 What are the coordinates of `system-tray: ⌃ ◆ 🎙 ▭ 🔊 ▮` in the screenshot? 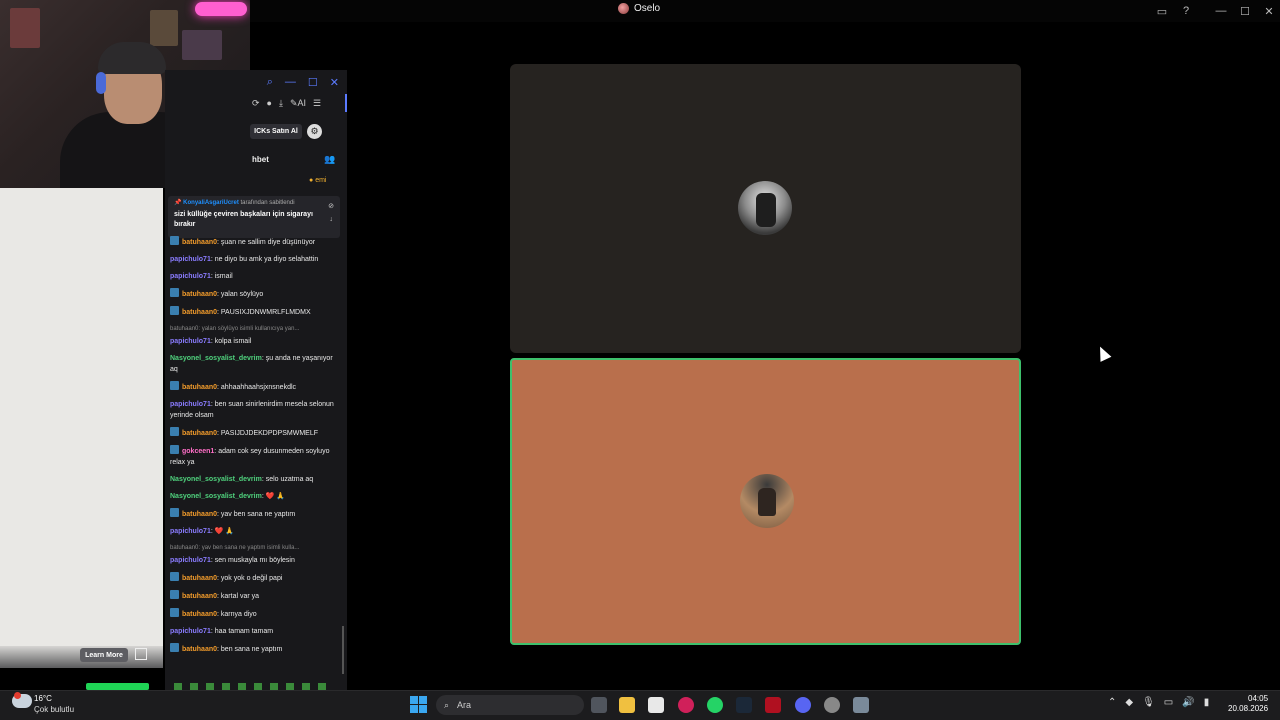 It's located at (1158, 702).